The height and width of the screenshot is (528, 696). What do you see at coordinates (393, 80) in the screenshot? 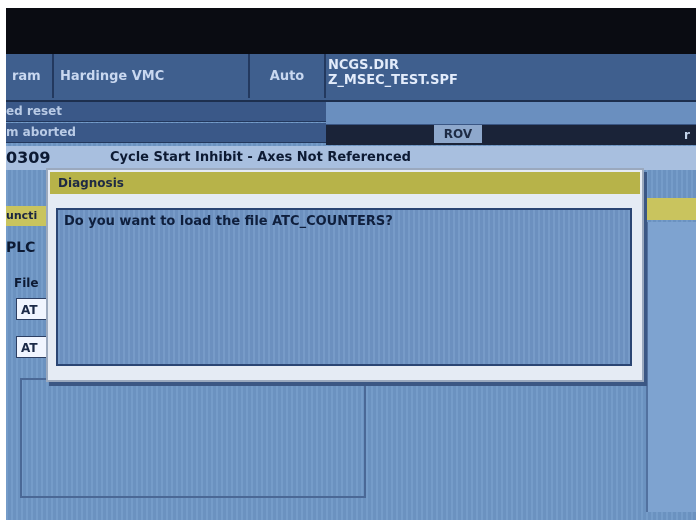
I see `program-file: Z_MSEC_TEST.SPF` at bounding box center [393, 80].